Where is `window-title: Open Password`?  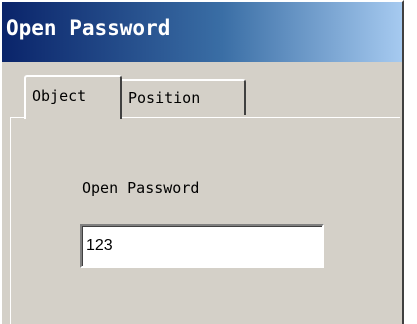 window-title: Open Password is located at coordinates (88, 28).